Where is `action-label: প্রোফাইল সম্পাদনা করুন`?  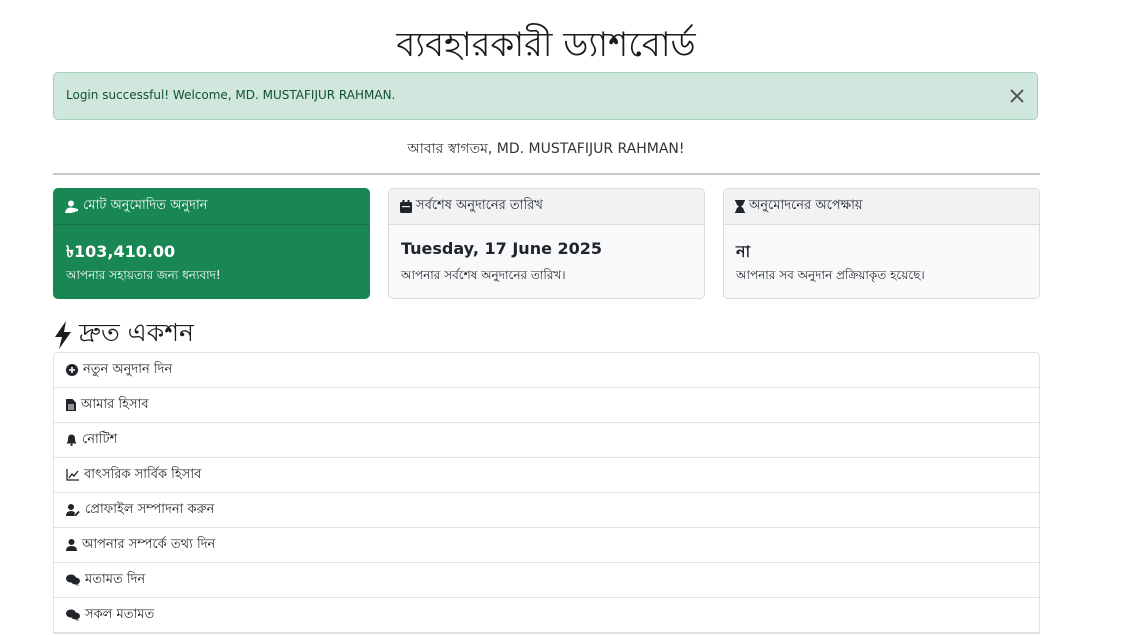 action-label: প্রোফাইল সম্পাদনা করুন is located at coordinates (150, 509).